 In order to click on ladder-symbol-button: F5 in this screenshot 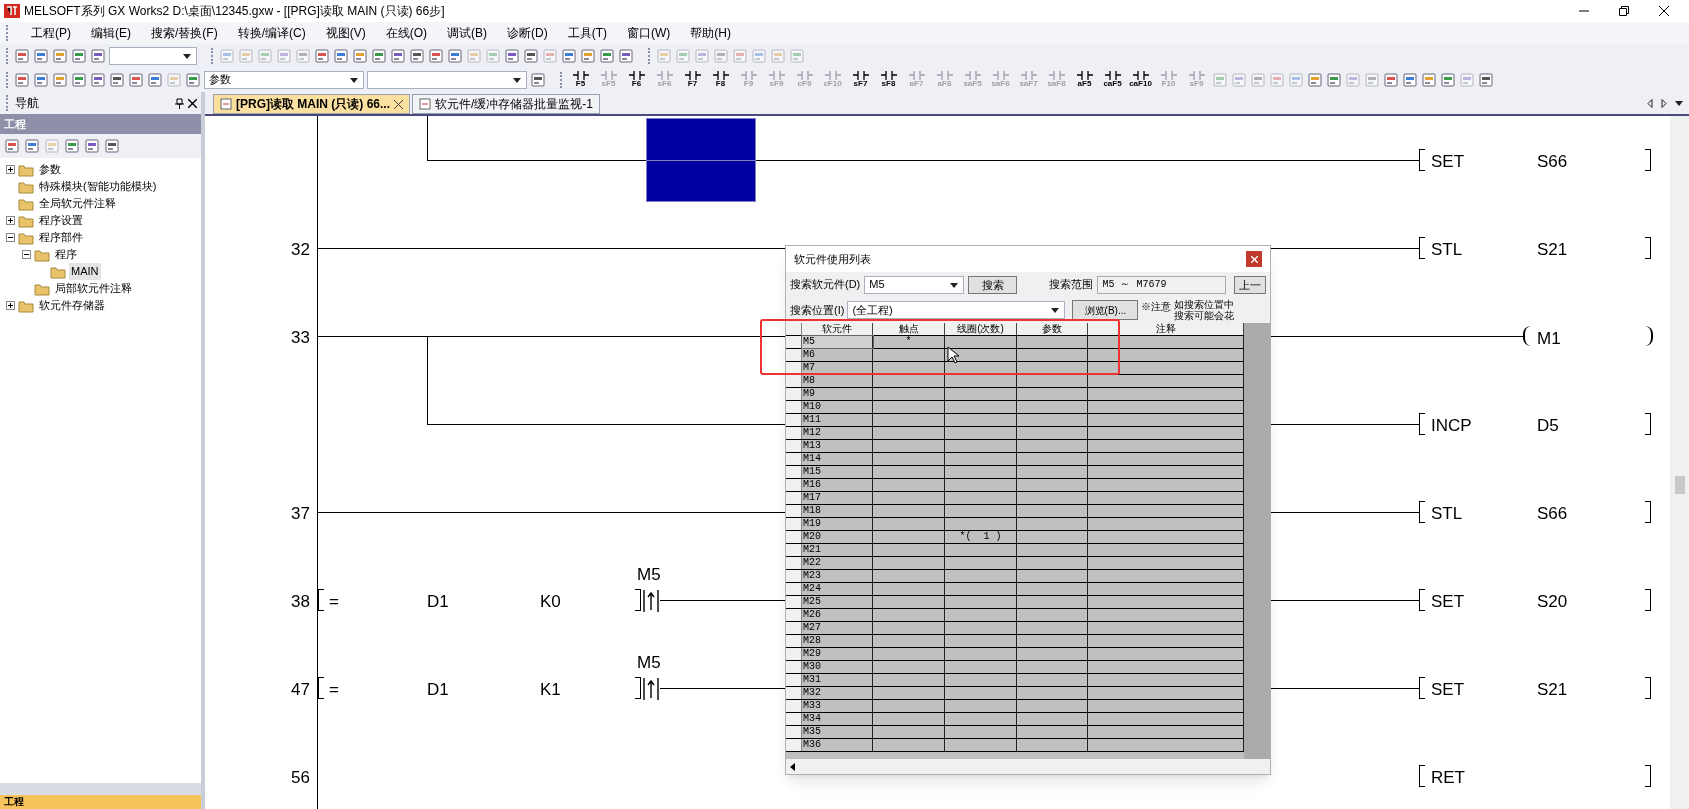, I will do `click(580, 79)`.